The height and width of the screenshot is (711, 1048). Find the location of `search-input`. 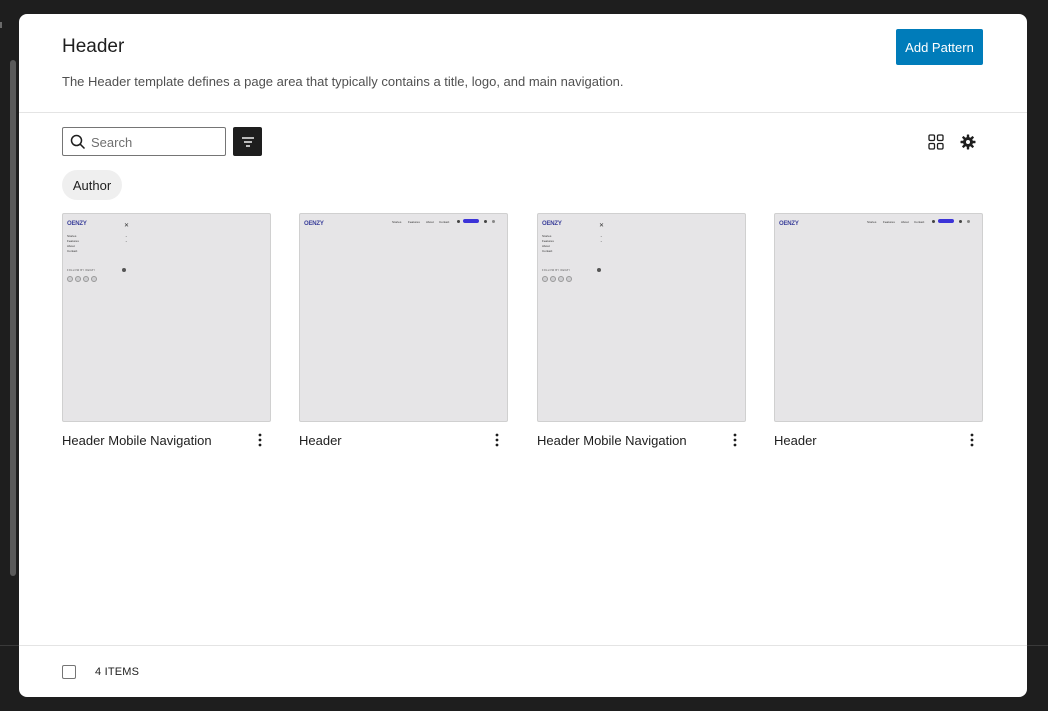

search-input is located at coordinates (156, 142).